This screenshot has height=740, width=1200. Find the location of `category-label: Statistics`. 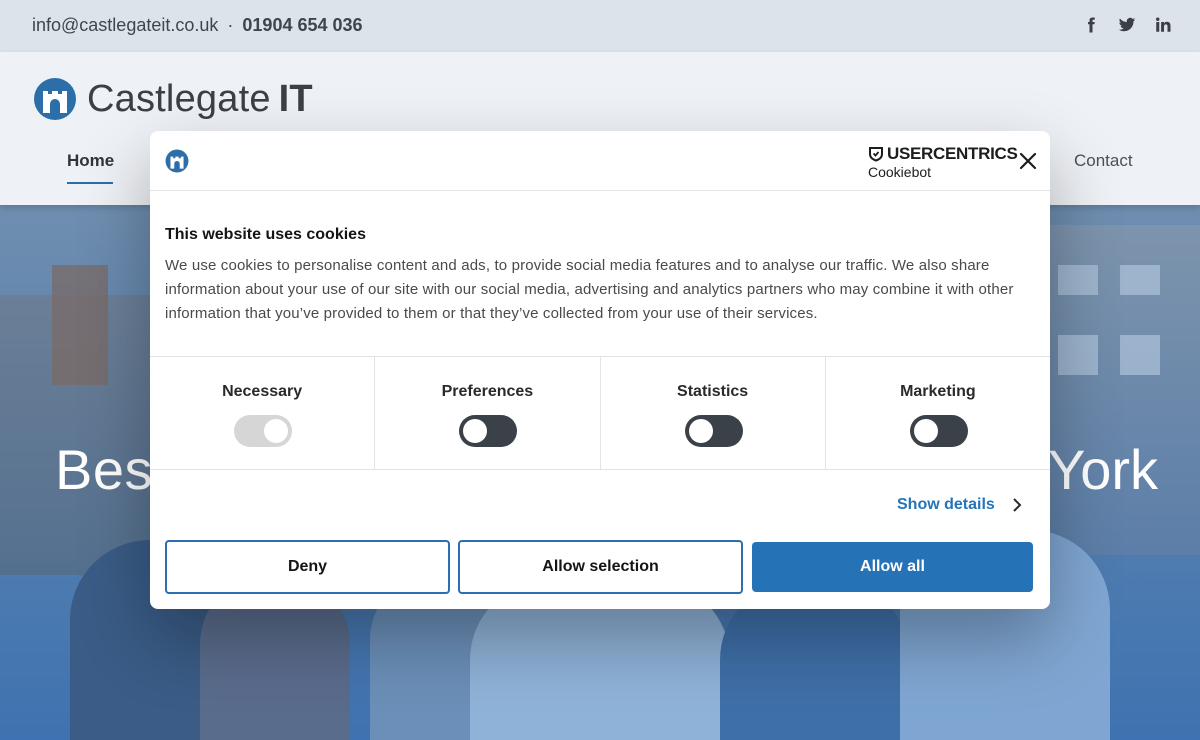

category-label: Statistics is located at coordinates (713, 391).